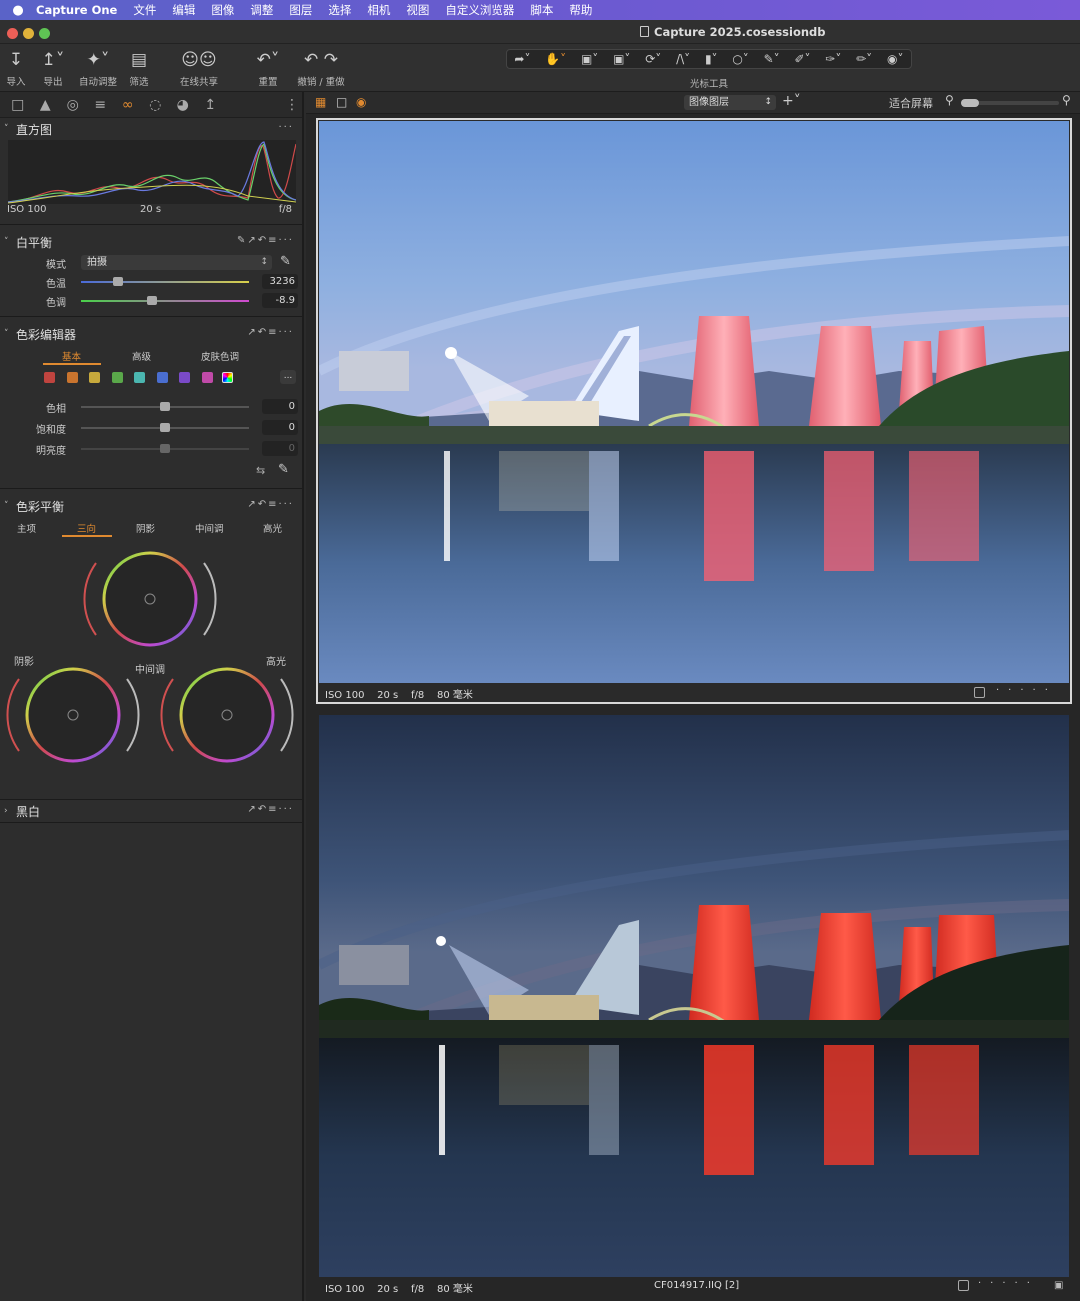 This screenshot has width=1080, height=1301. What do you see at coordinates (151, 242) in the screenshot?
I see `white-balance-header: ˅ 白平衡 ✎↗↶≡···` at bounding box center [151, 242].